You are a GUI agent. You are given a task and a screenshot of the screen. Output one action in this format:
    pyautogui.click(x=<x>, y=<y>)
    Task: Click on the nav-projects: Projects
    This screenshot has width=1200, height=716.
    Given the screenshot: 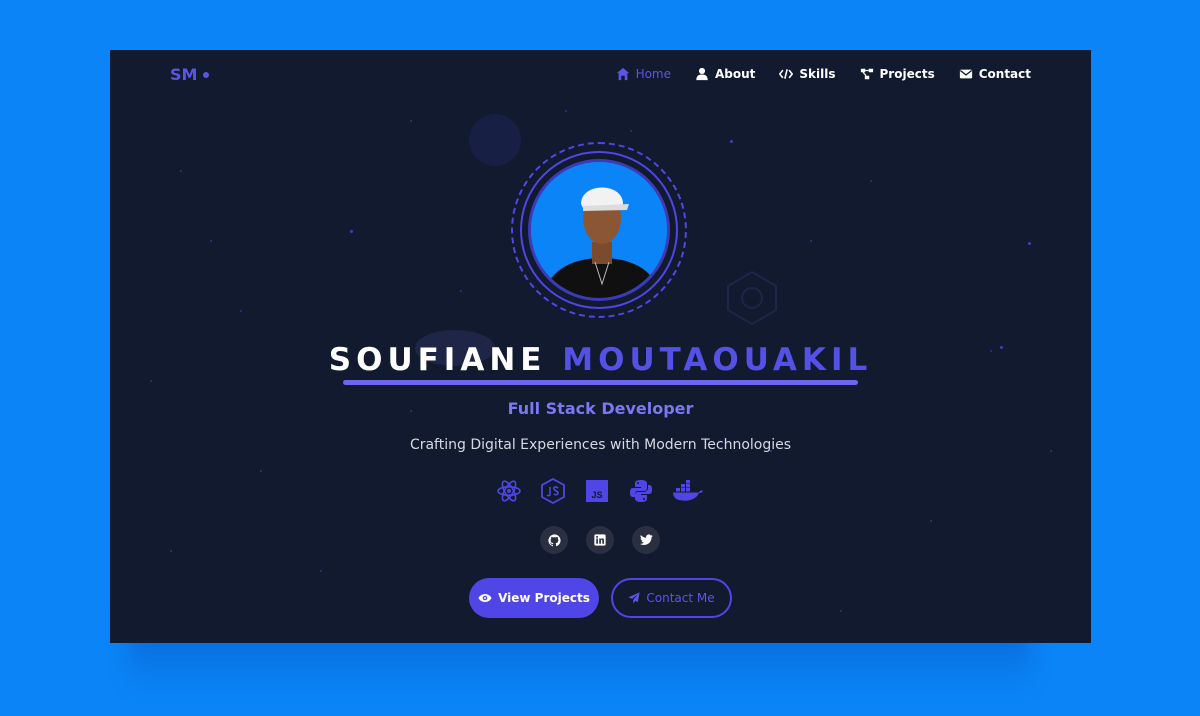 What is the action you would take?
    pyautogui.click(x=897, y=74)
    